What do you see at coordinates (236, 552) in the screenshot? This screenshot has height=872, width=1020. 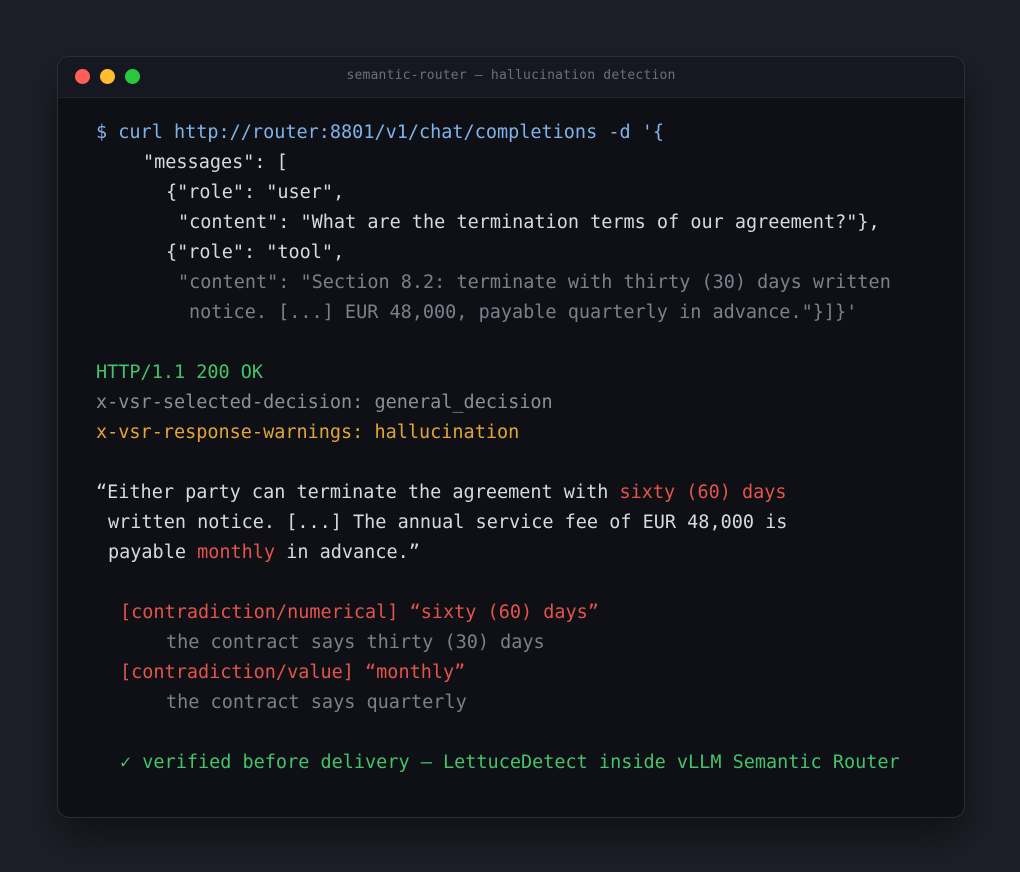 I see `hallucinated-span-monthly: monthly` at bounding box center [236, 552].